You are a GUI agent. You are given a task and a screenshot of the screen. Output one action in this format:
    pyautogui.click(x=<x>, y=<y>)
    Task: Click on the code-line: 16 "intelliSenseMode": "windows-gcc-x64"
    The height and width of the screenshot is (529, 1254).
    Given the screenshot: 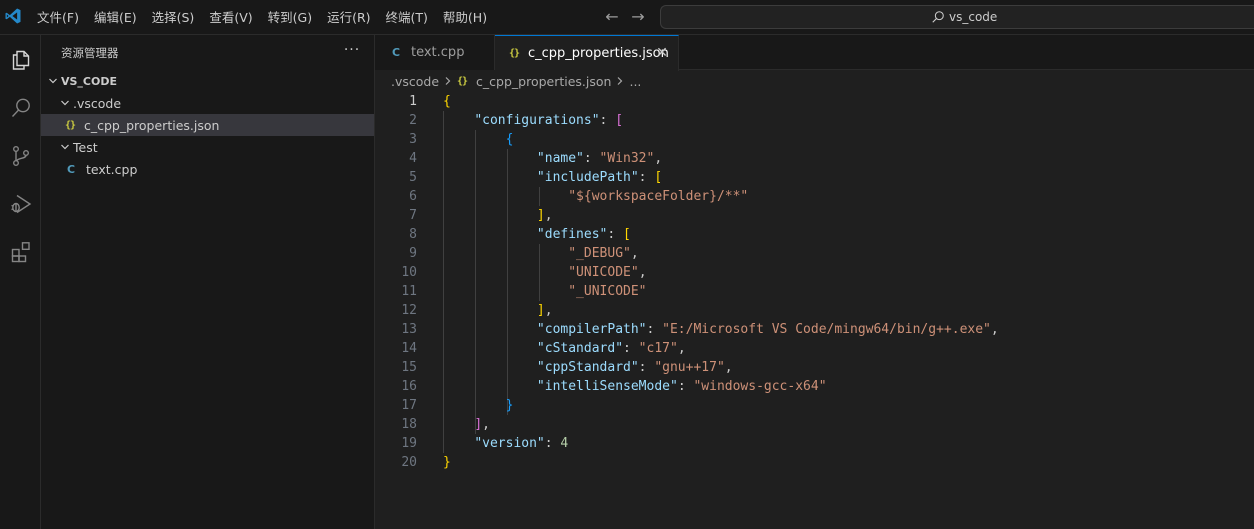 What is the action you would take?
    pyautogui.click(x=814, y=386)
    